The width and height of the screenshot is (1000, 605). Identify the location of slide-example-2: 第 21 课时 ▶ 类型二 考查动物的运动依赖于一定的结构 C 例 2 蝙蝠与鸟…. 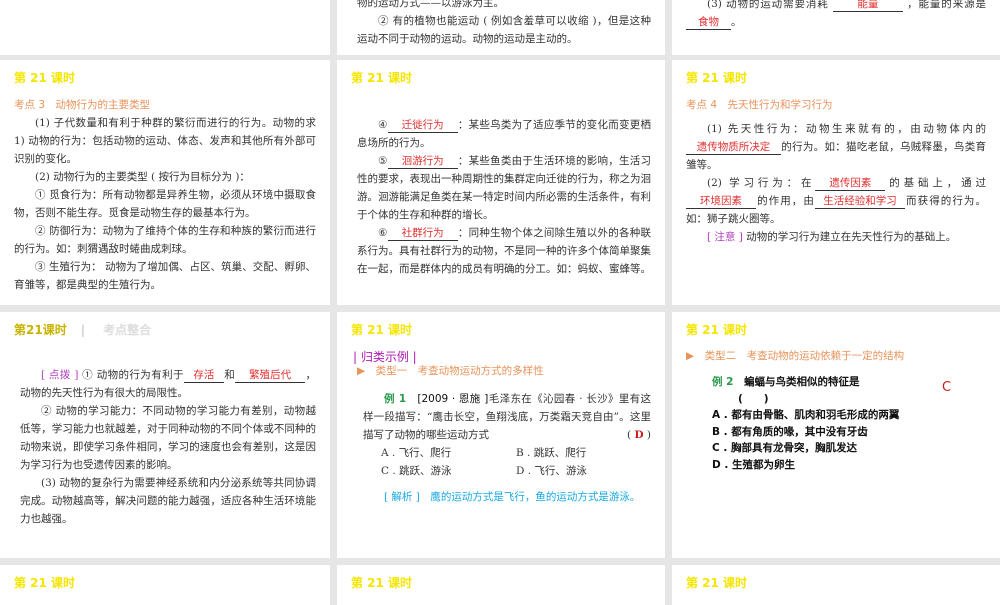
(836, 435).